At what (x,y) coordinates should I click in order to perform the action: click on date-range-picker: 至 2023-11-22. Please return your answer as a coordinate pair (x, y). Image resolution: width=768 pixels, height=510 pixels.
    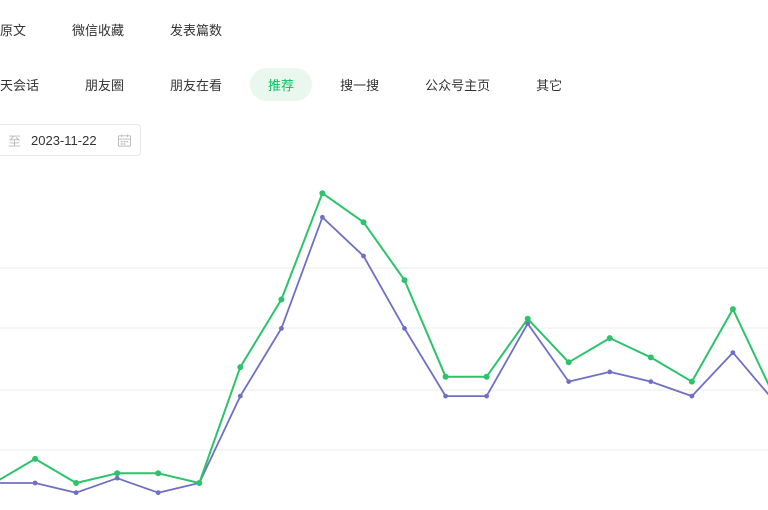
    Looking at the image, I should click on (70, 140).